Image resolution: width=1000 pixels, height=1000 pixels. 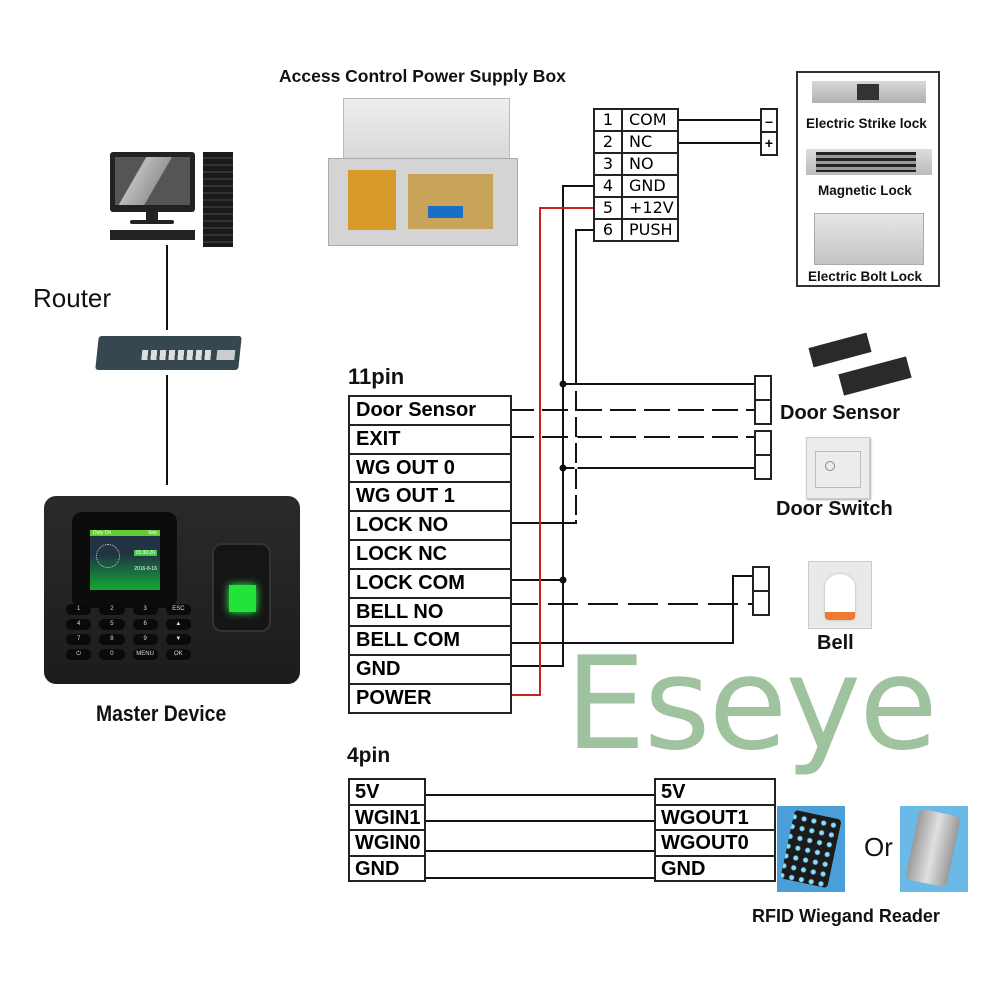 I want to click on keypad-key: 6, so click(x=145, y=624).